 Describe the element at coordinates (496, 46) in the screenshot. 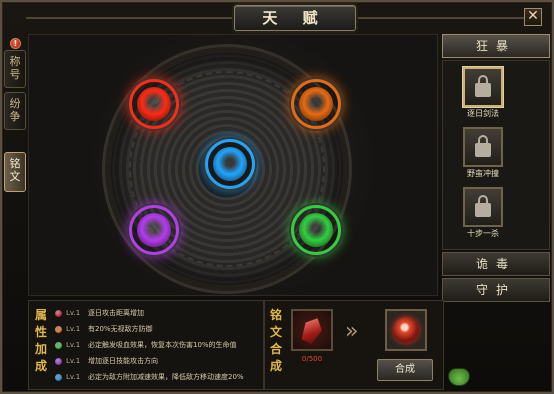

I see `tab-frenzy: 狂暴` at that location.